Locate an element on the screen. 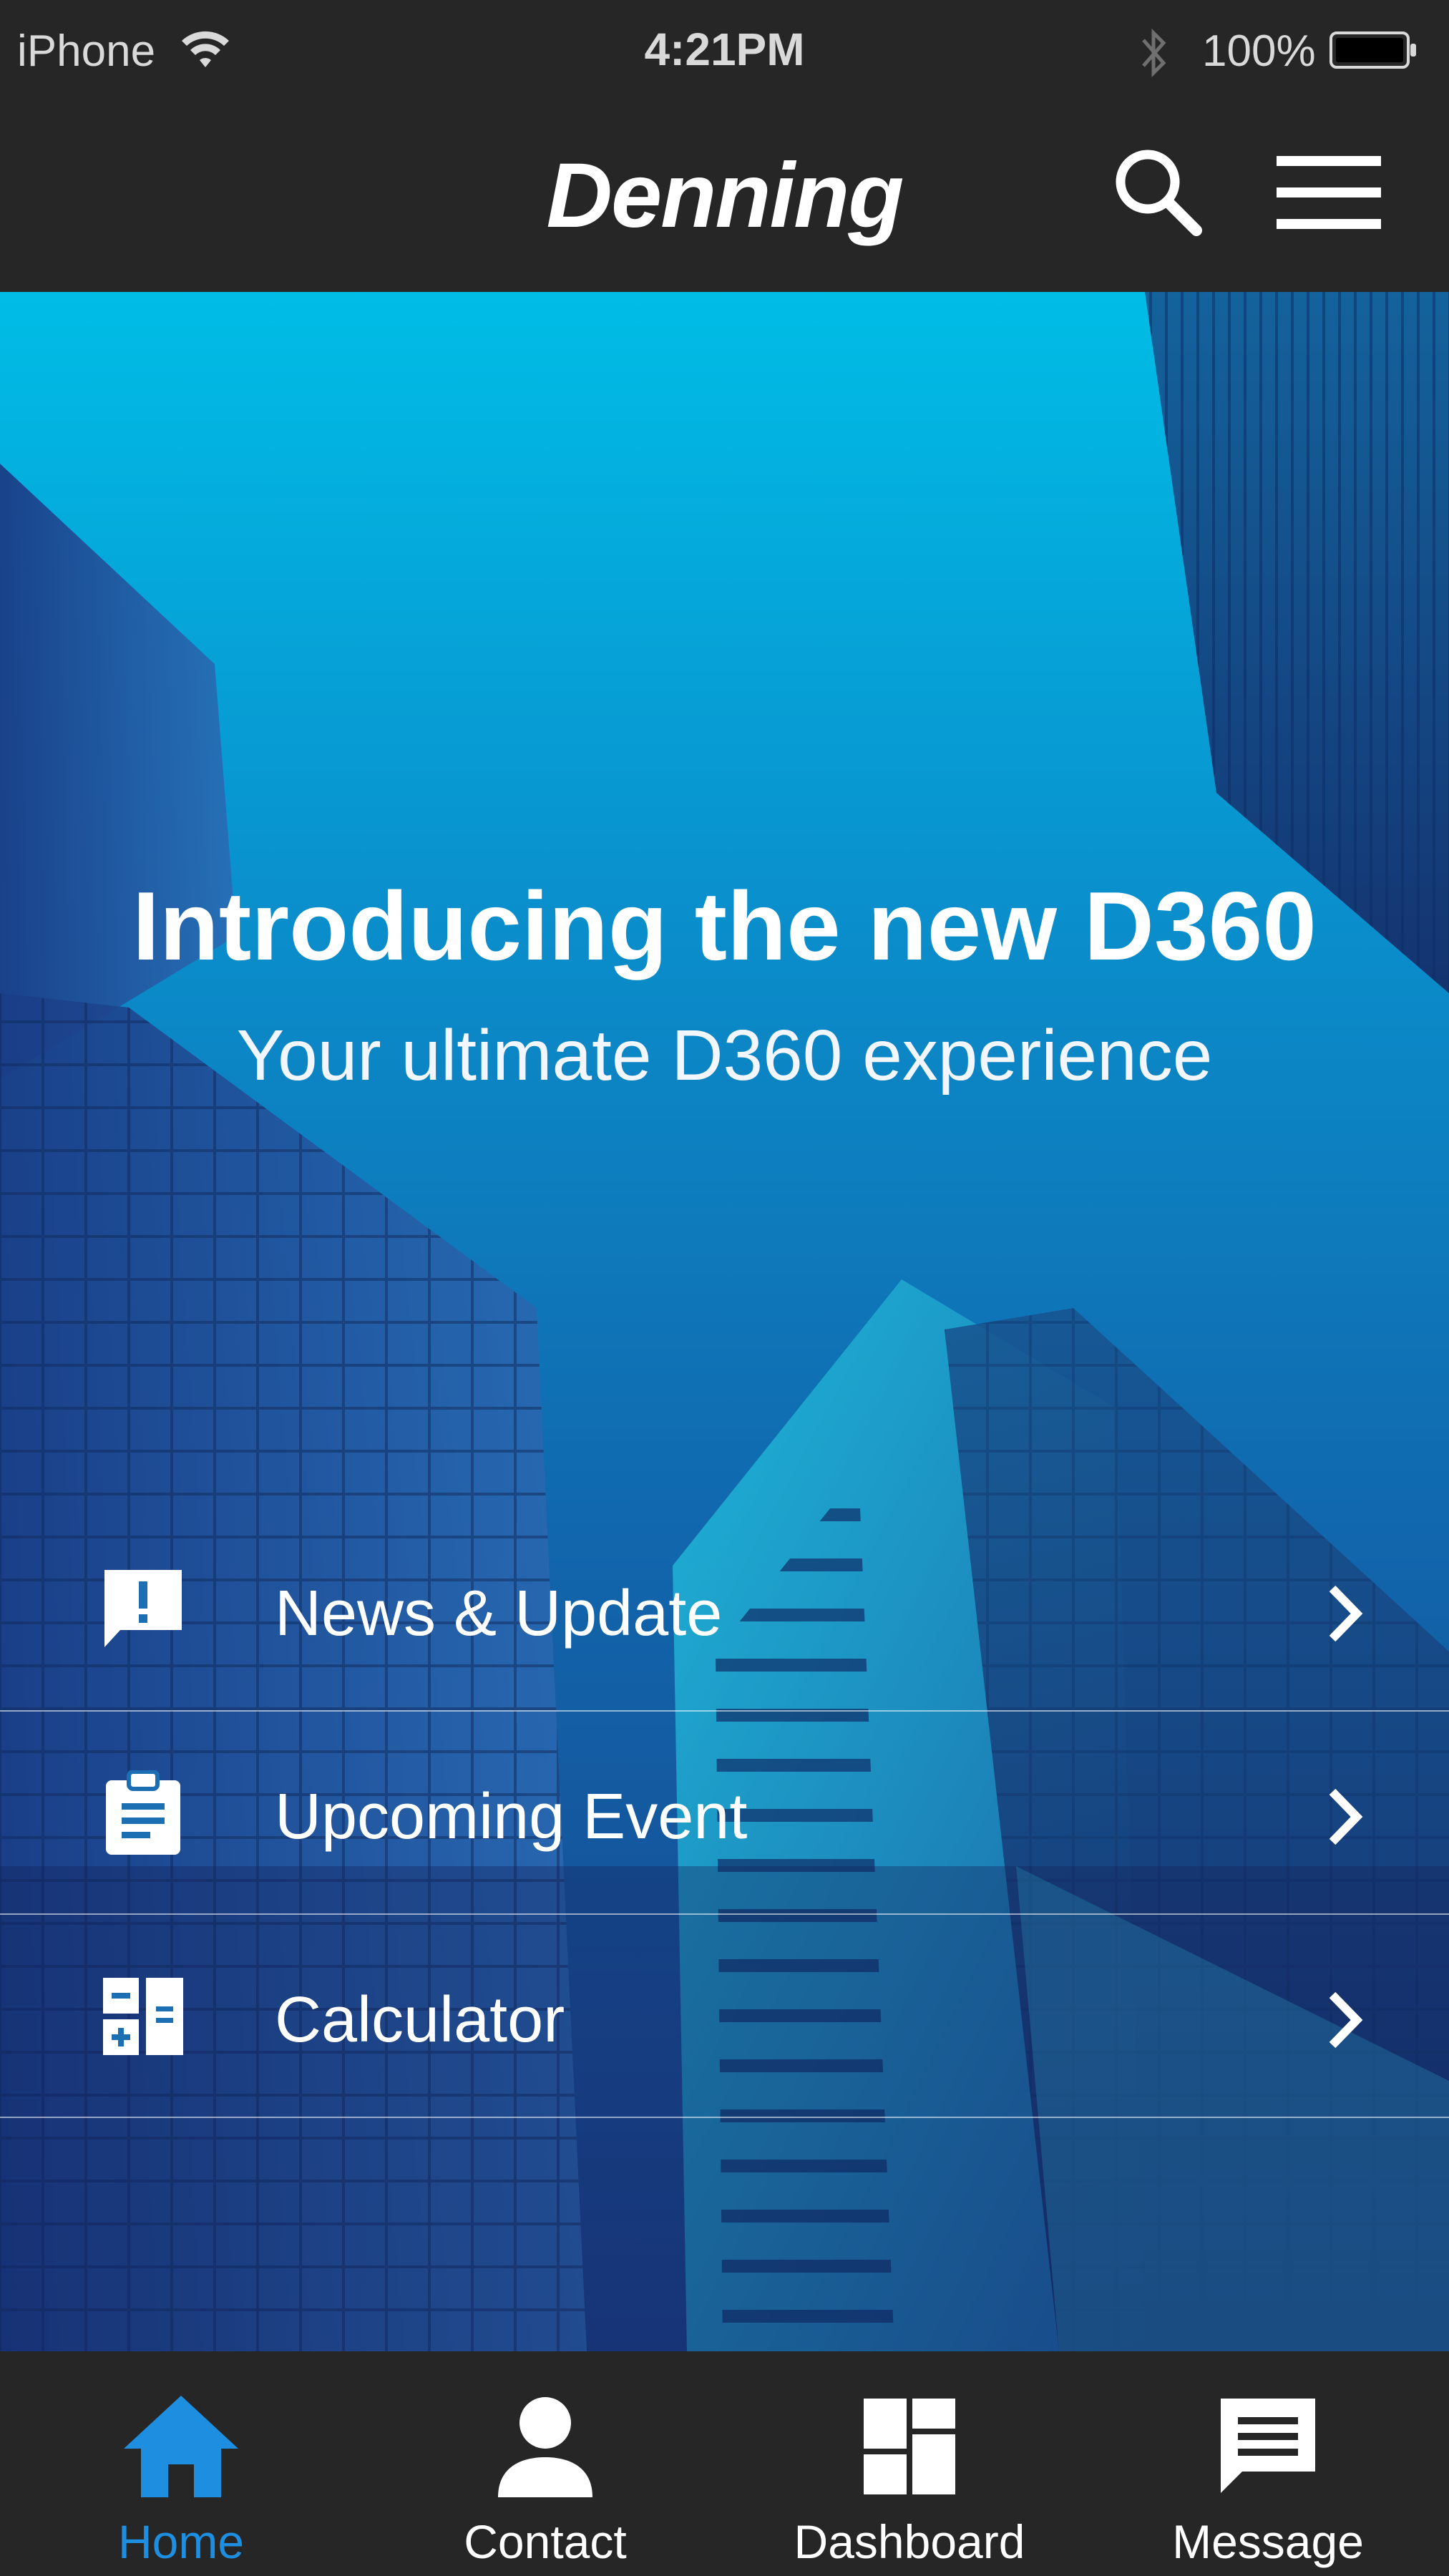 Image resolution: width=1449 pixels, height=2576 pixels. clipboard-icon is located at coordinates (143, 1813).